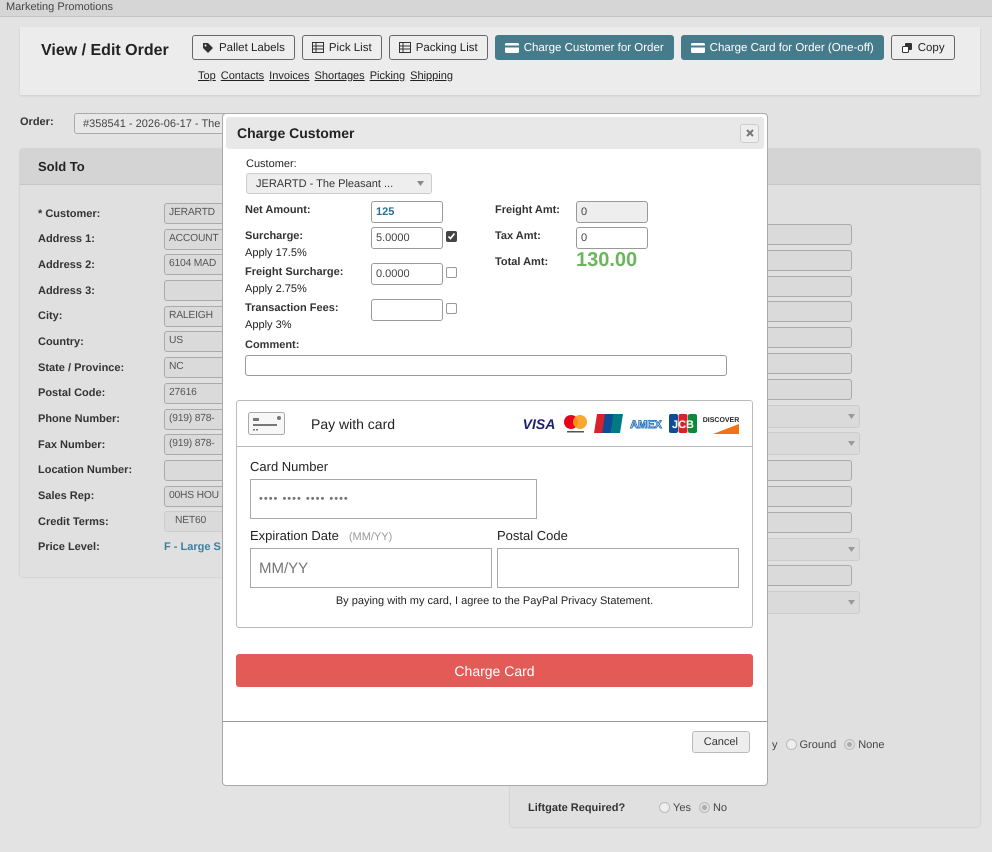 This screenshot has width=992, height=852. What do you see at coordinates (720, 808) in the screenshot?
I see `option-label: No` at bounding box center [720, 808].